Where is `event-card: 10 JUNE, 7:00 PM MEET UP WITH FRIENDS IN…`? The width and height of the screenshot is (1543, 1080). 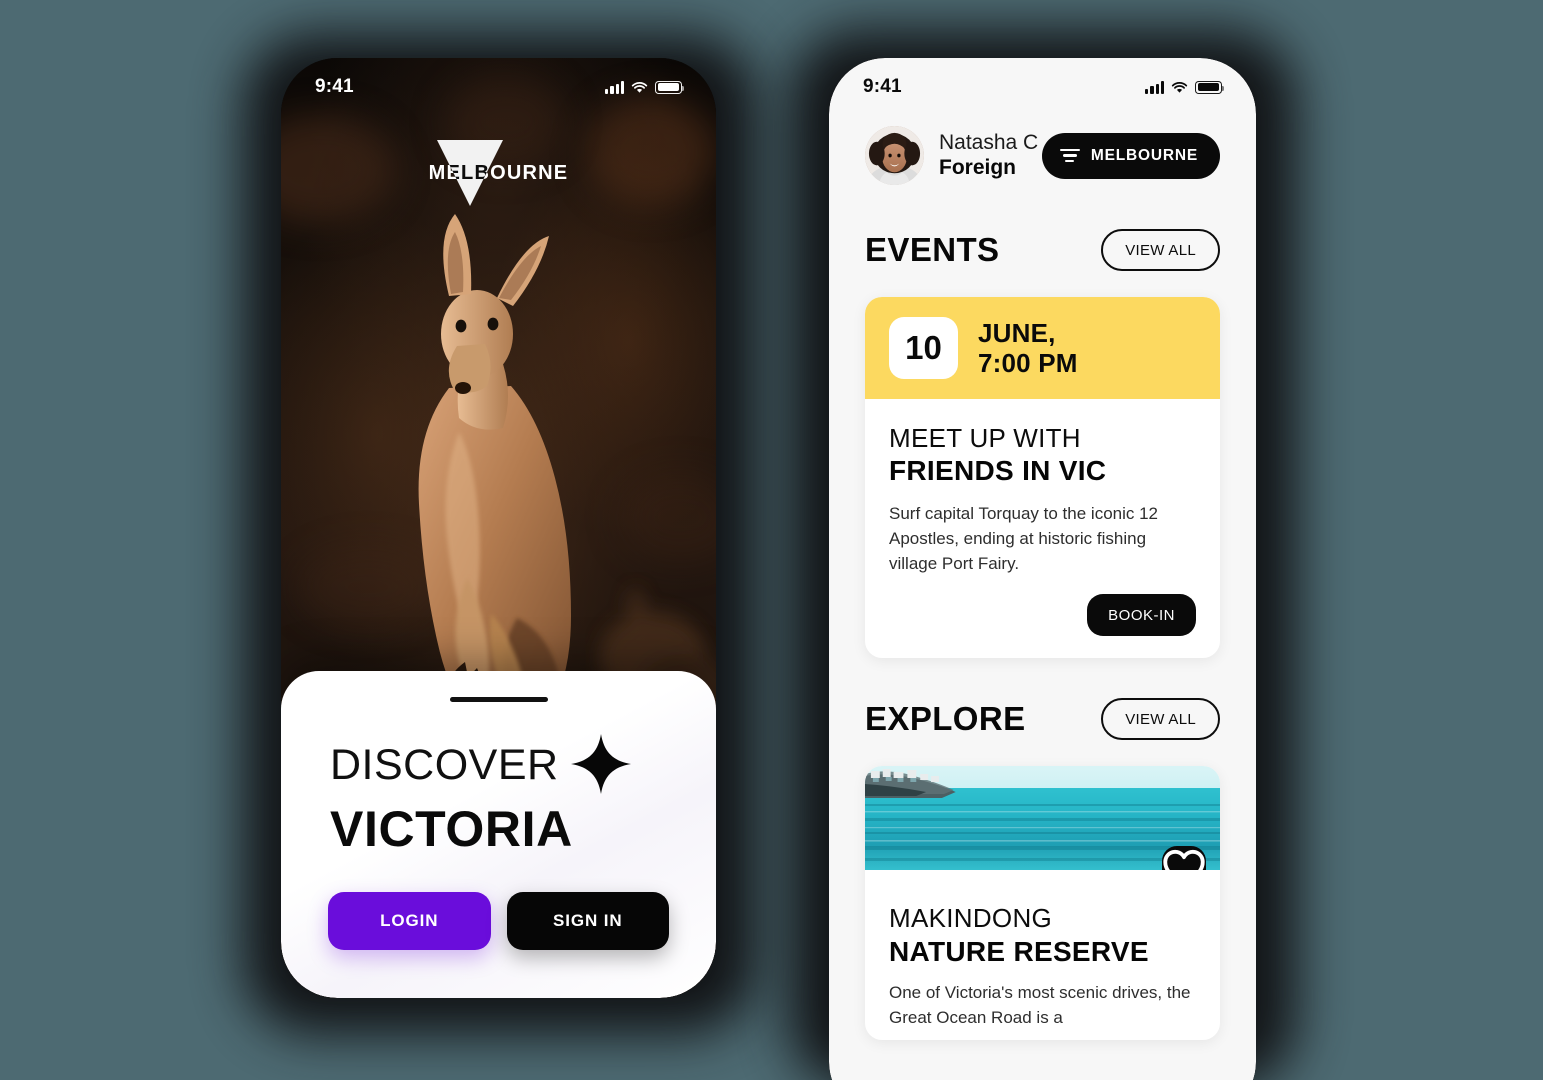 event-card: 10 JUNE, 7:00 PM MEET UP WITH FRIENDS IN… is located at coordinates (1042, 478).